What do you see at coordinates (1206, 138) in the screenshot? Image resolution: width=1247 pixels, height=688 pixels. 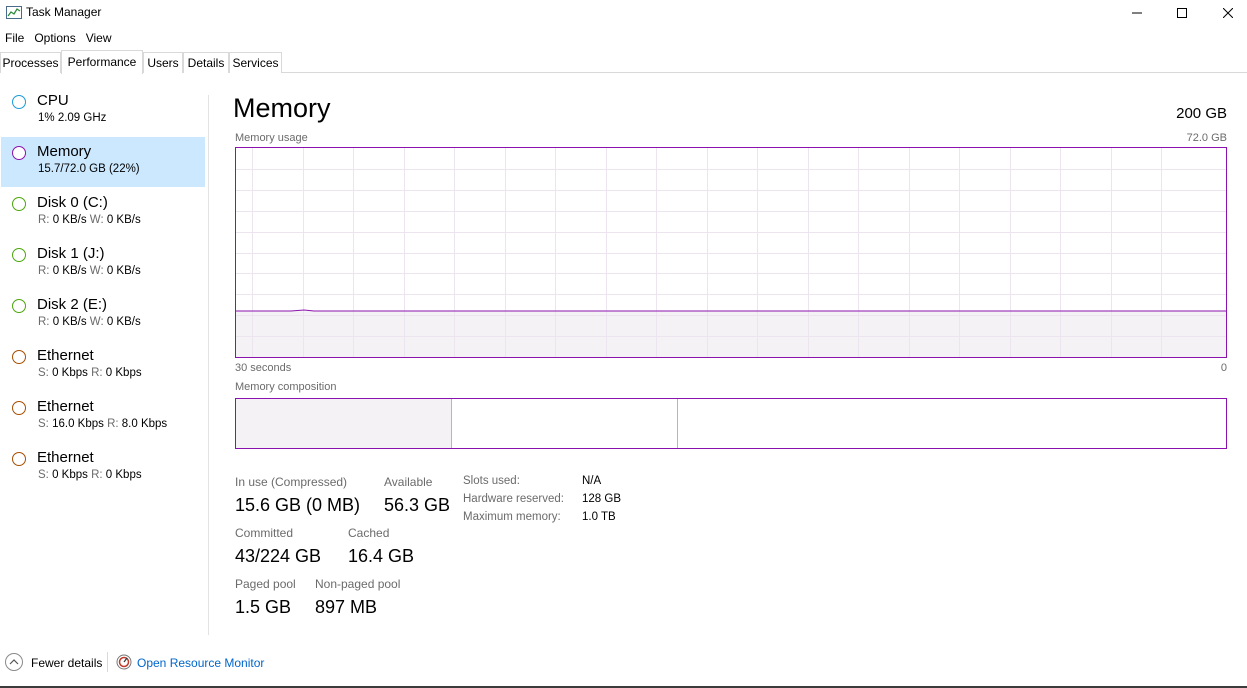 I see `memory-usage-max: 72.0 GB` at bounding box center [1206, 138].